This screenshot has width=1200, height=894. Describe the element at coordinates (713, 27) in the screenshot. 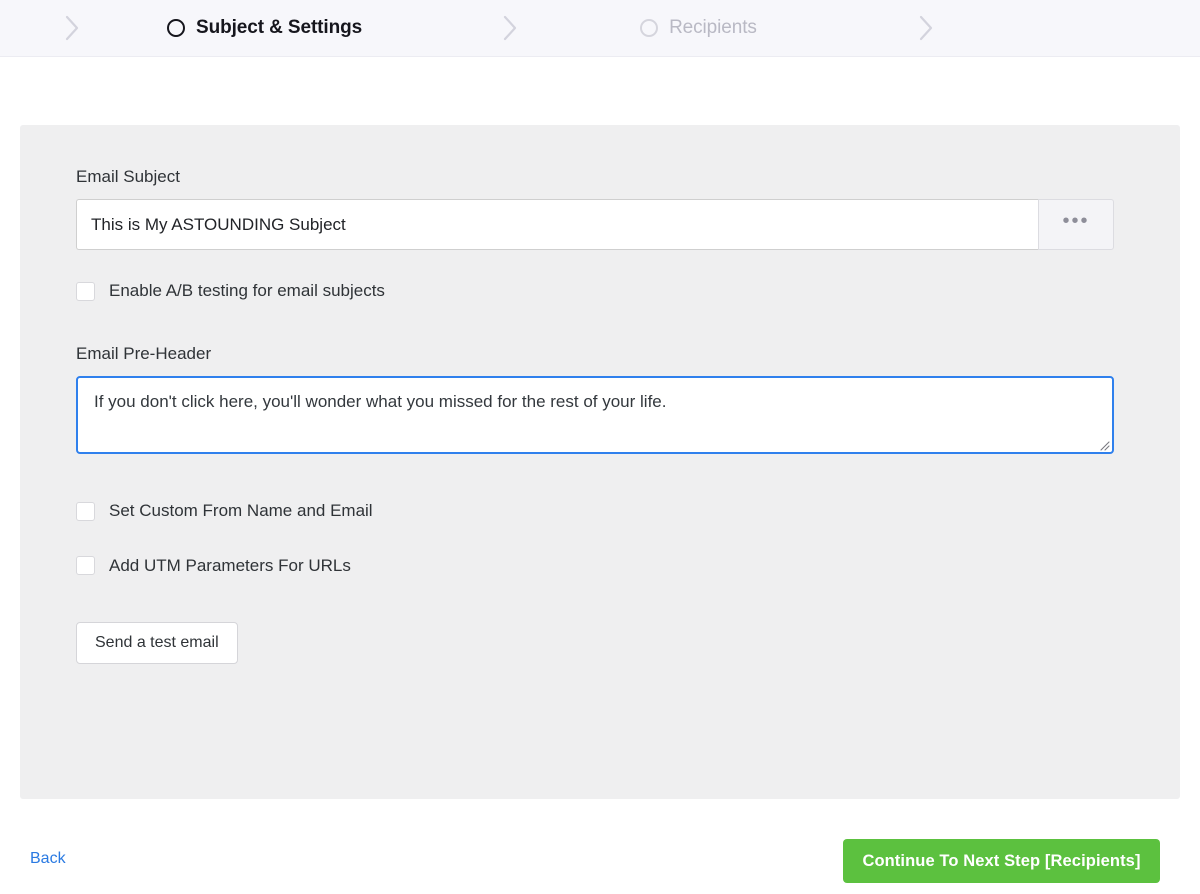

I see `step-label-recipients: Recipients` at that location.